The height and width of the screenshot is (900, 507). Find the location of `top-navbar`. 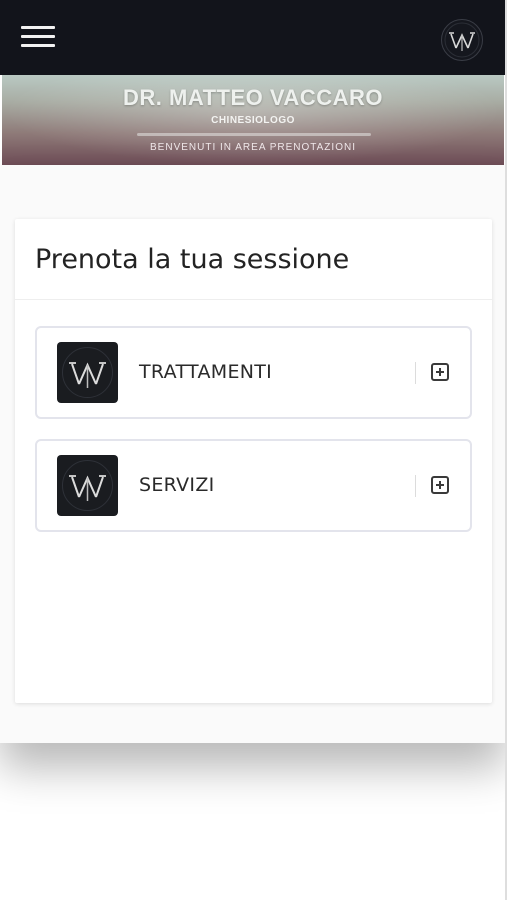

top-navbar is located at coordinates (253, 37).